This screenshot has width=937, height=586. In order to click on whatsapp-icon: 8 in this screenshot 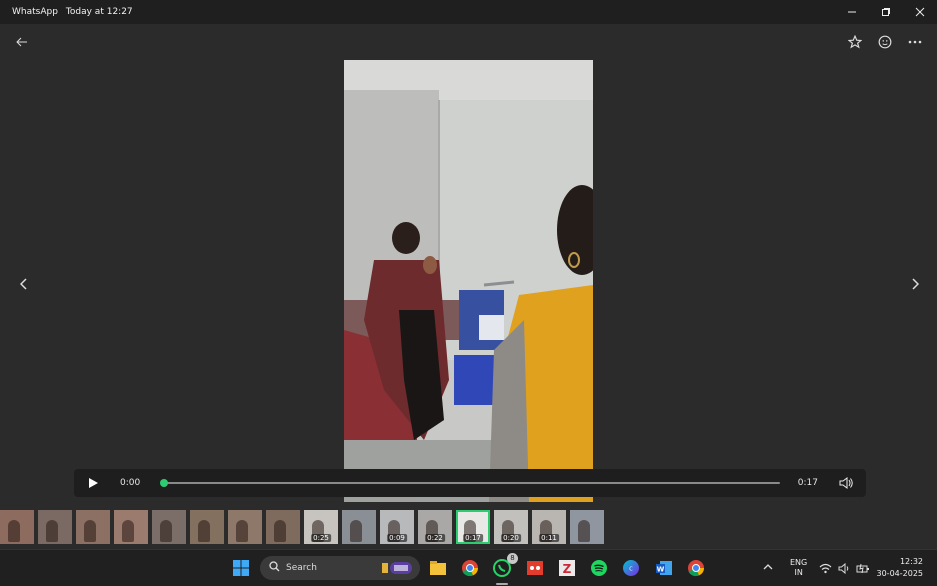, I will do `click(504, 569)`.